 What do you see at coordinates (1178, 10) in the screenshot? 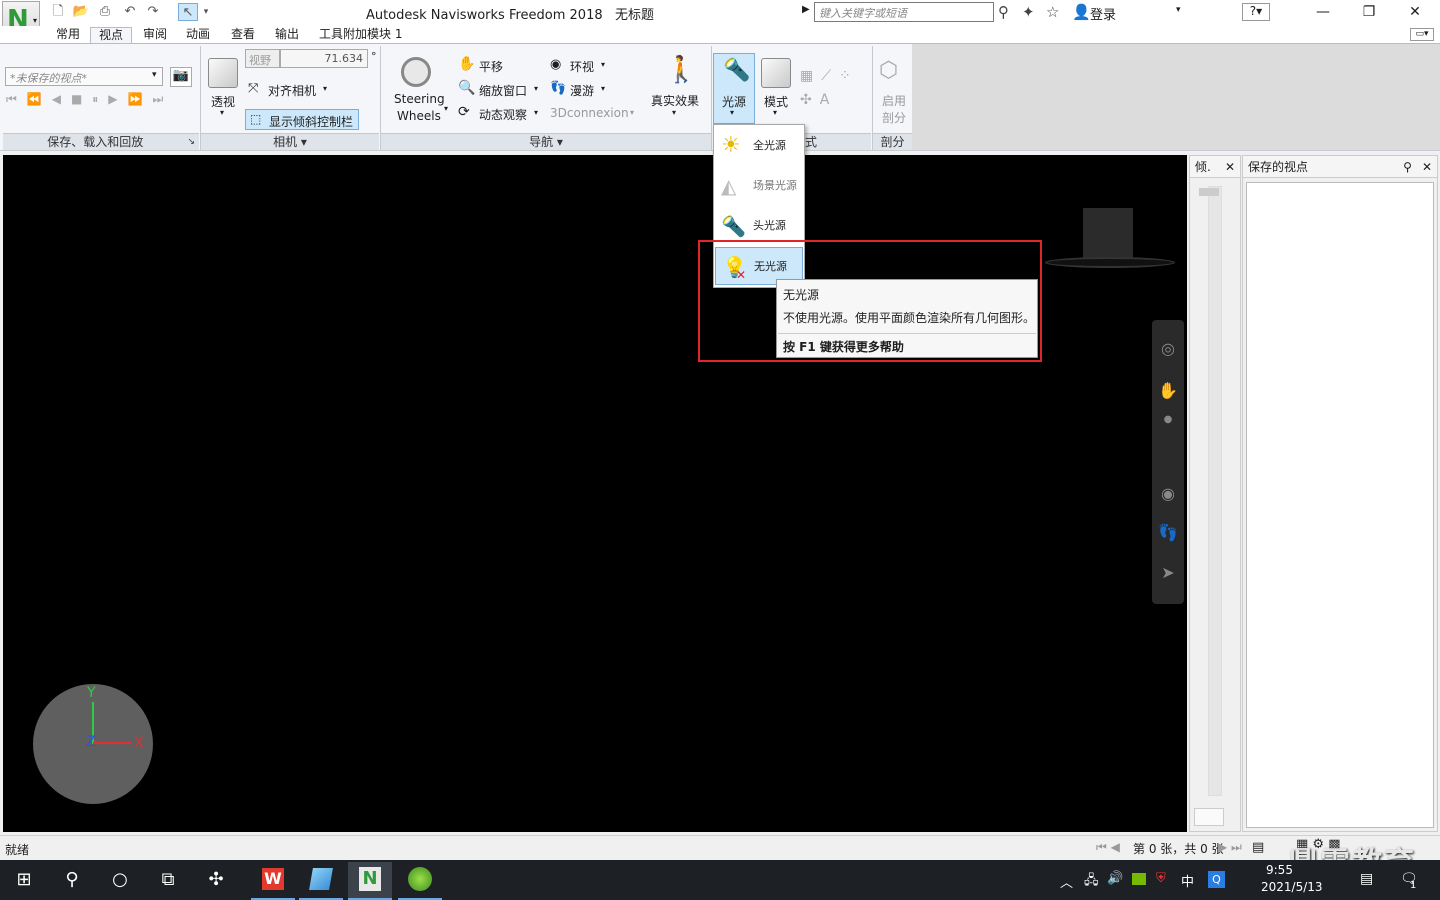
I see `login-dropdown-icon: ▾` at bounding box center [1178, 10].